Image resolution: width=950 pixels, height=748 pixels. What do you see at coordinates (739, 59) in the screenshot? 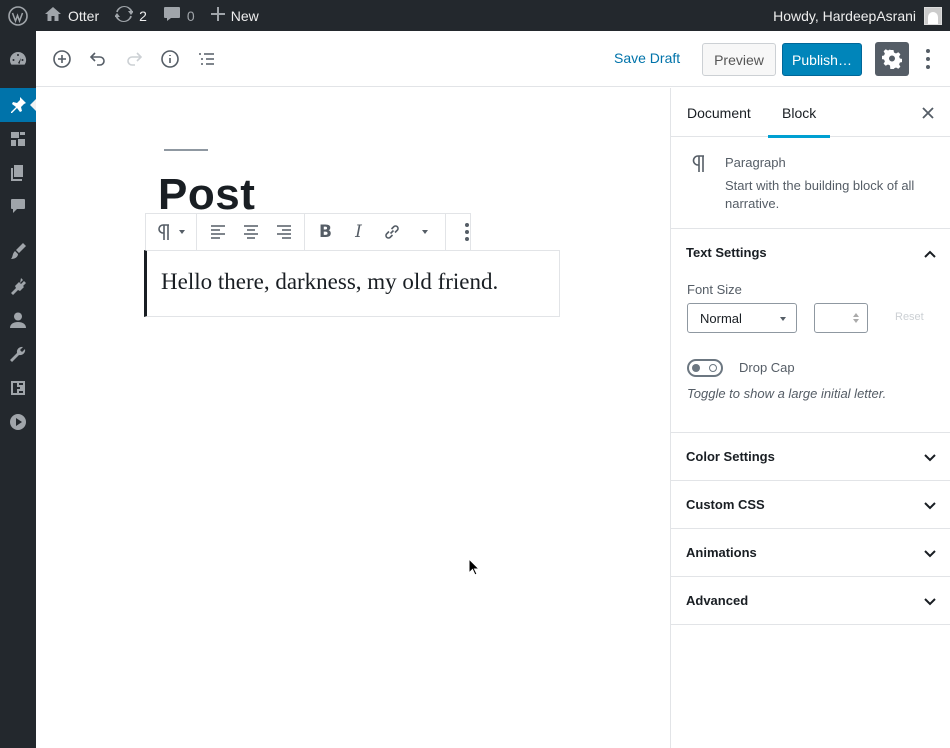
I see `preview-button: Preview` at bounding box center [739, 59].